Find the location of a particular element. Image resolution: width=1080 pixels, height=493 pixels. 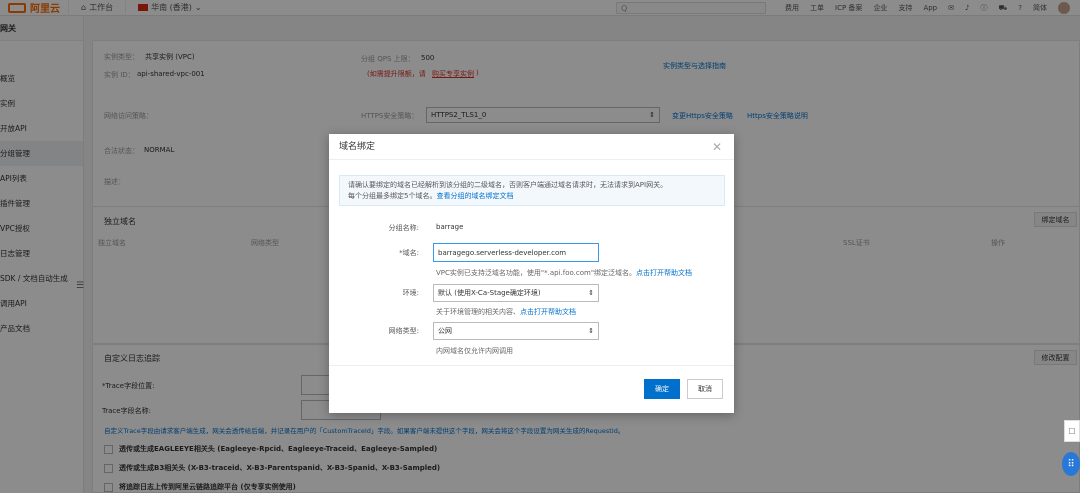

net-type-value: 公网 is located at coordinates (445, 331).